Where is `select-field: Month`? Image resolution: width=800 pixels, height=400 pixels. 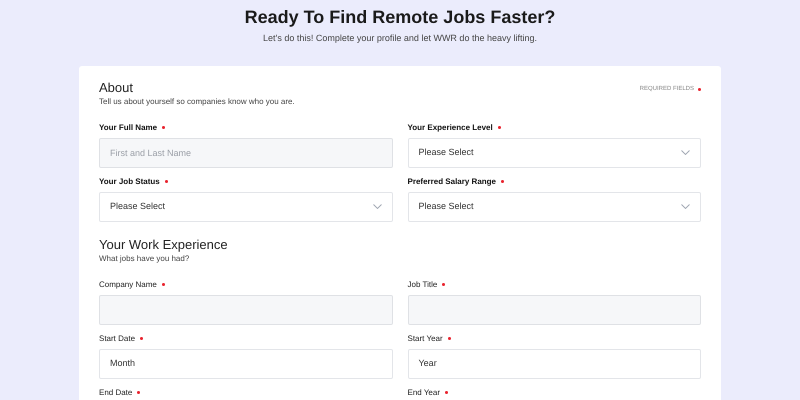
select-field: Month is located at coordinates (245, 363).